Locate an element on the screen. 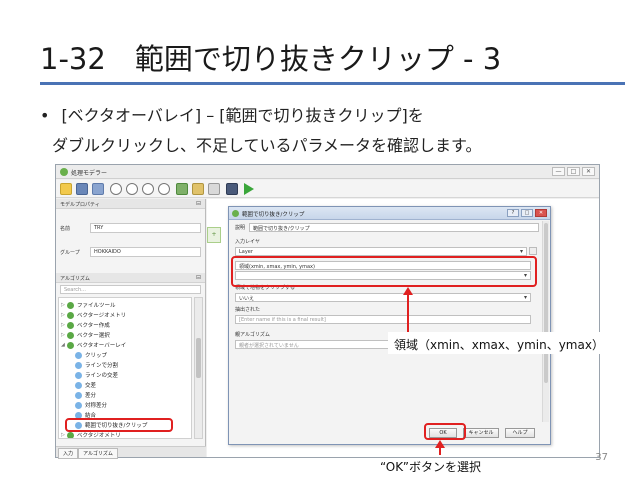  iterate-icon is located at coordinates (533, 251).